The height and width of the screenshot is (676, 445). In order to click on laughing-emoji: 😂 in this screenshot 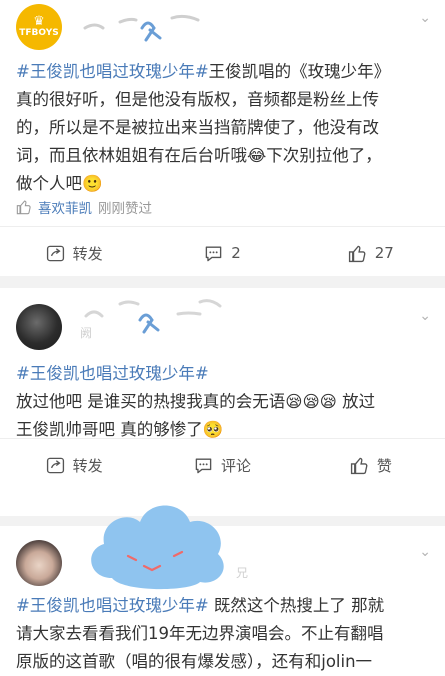, I will do `click(257, 155)`.